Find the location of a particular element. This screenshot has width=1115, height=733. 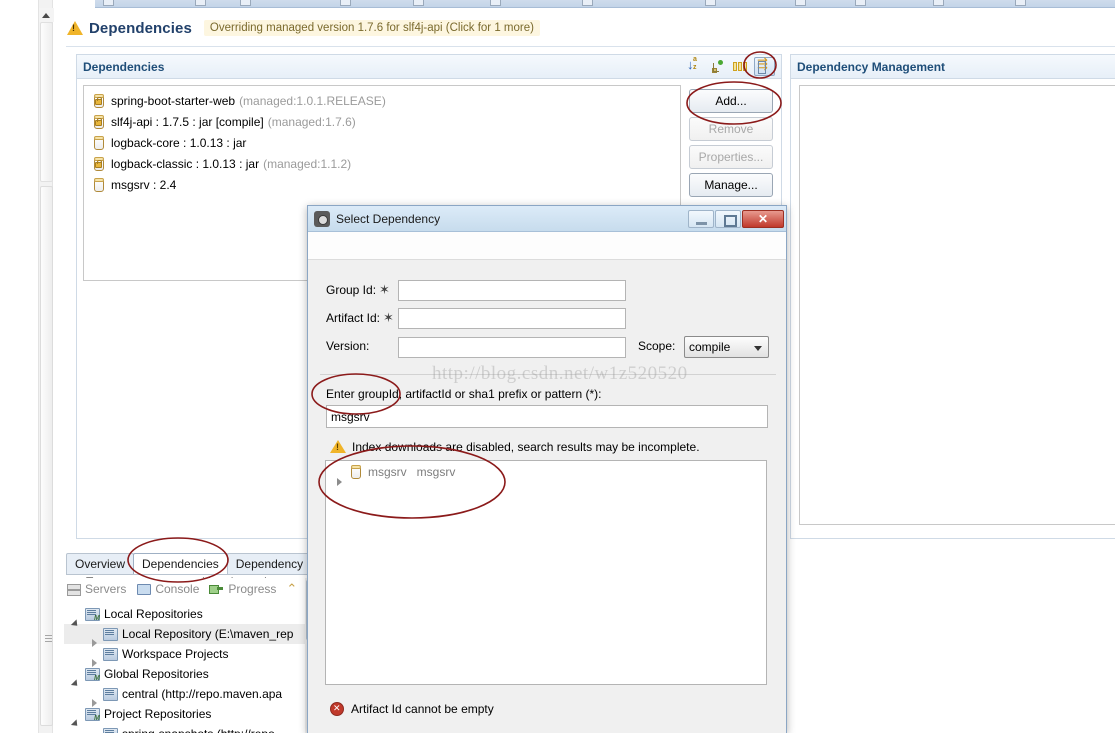

tab-console: Console is located at coordinates (167, 589).